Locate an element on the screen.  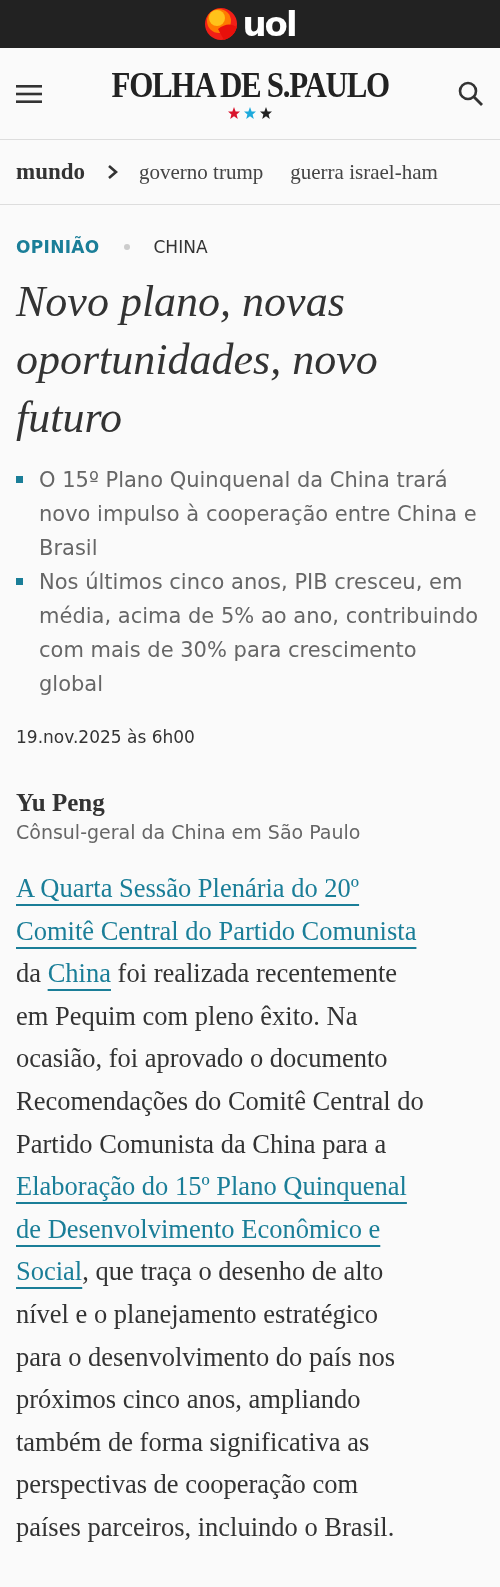
section-link: mundo is located at coordinates (51, 172).